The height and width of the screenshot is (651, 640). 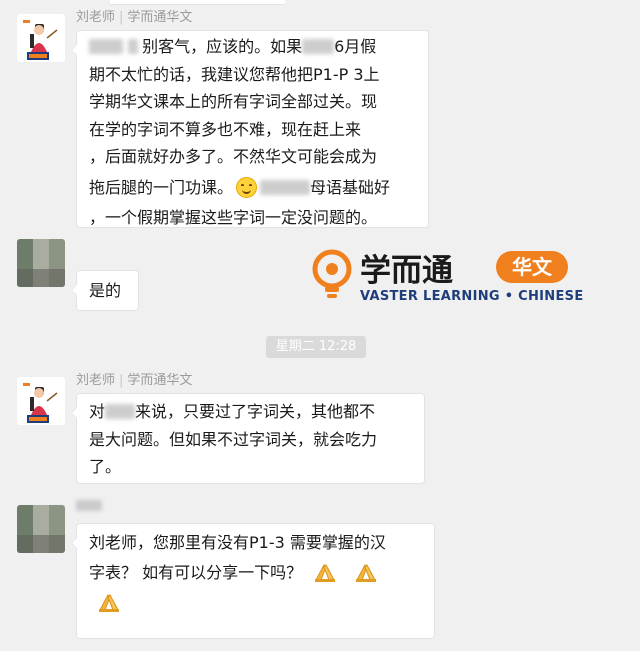 I want to click on message-line: ，一个假期掌握这些字词一定没问题的。, so click(x=233, y=217).